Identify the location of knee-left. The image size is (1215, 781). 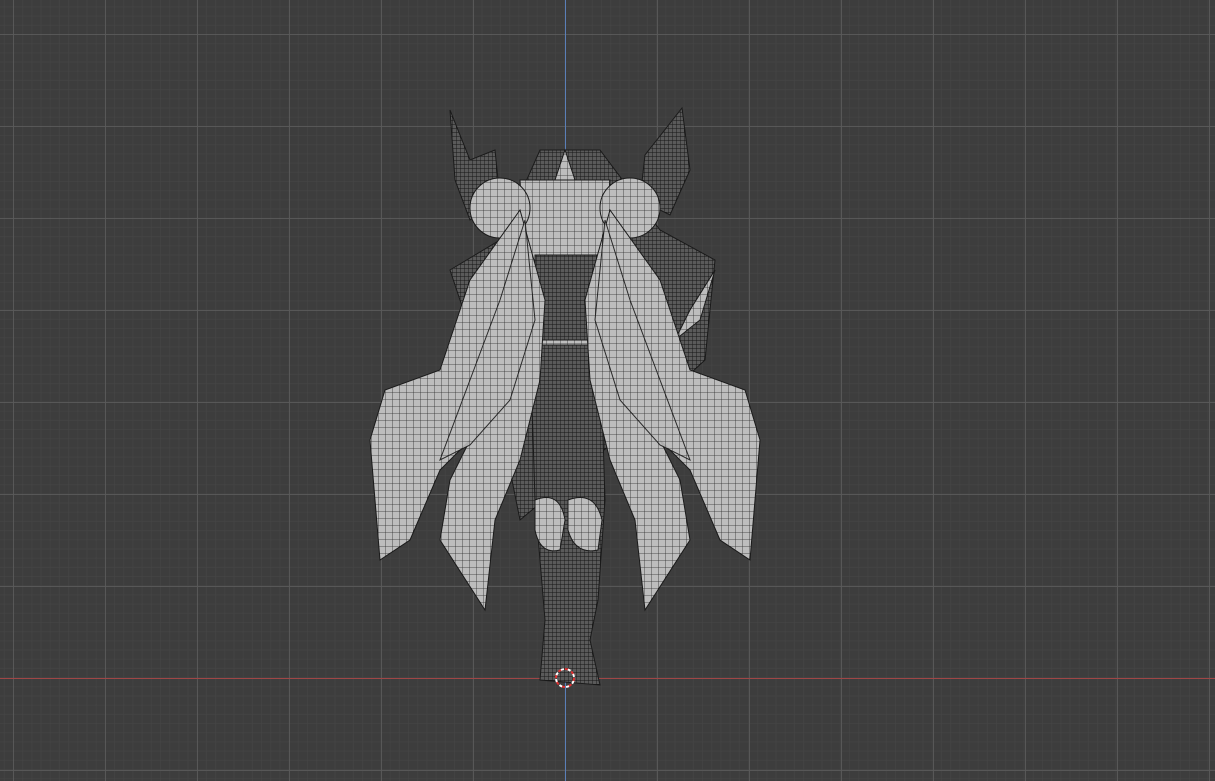
(550, 524).